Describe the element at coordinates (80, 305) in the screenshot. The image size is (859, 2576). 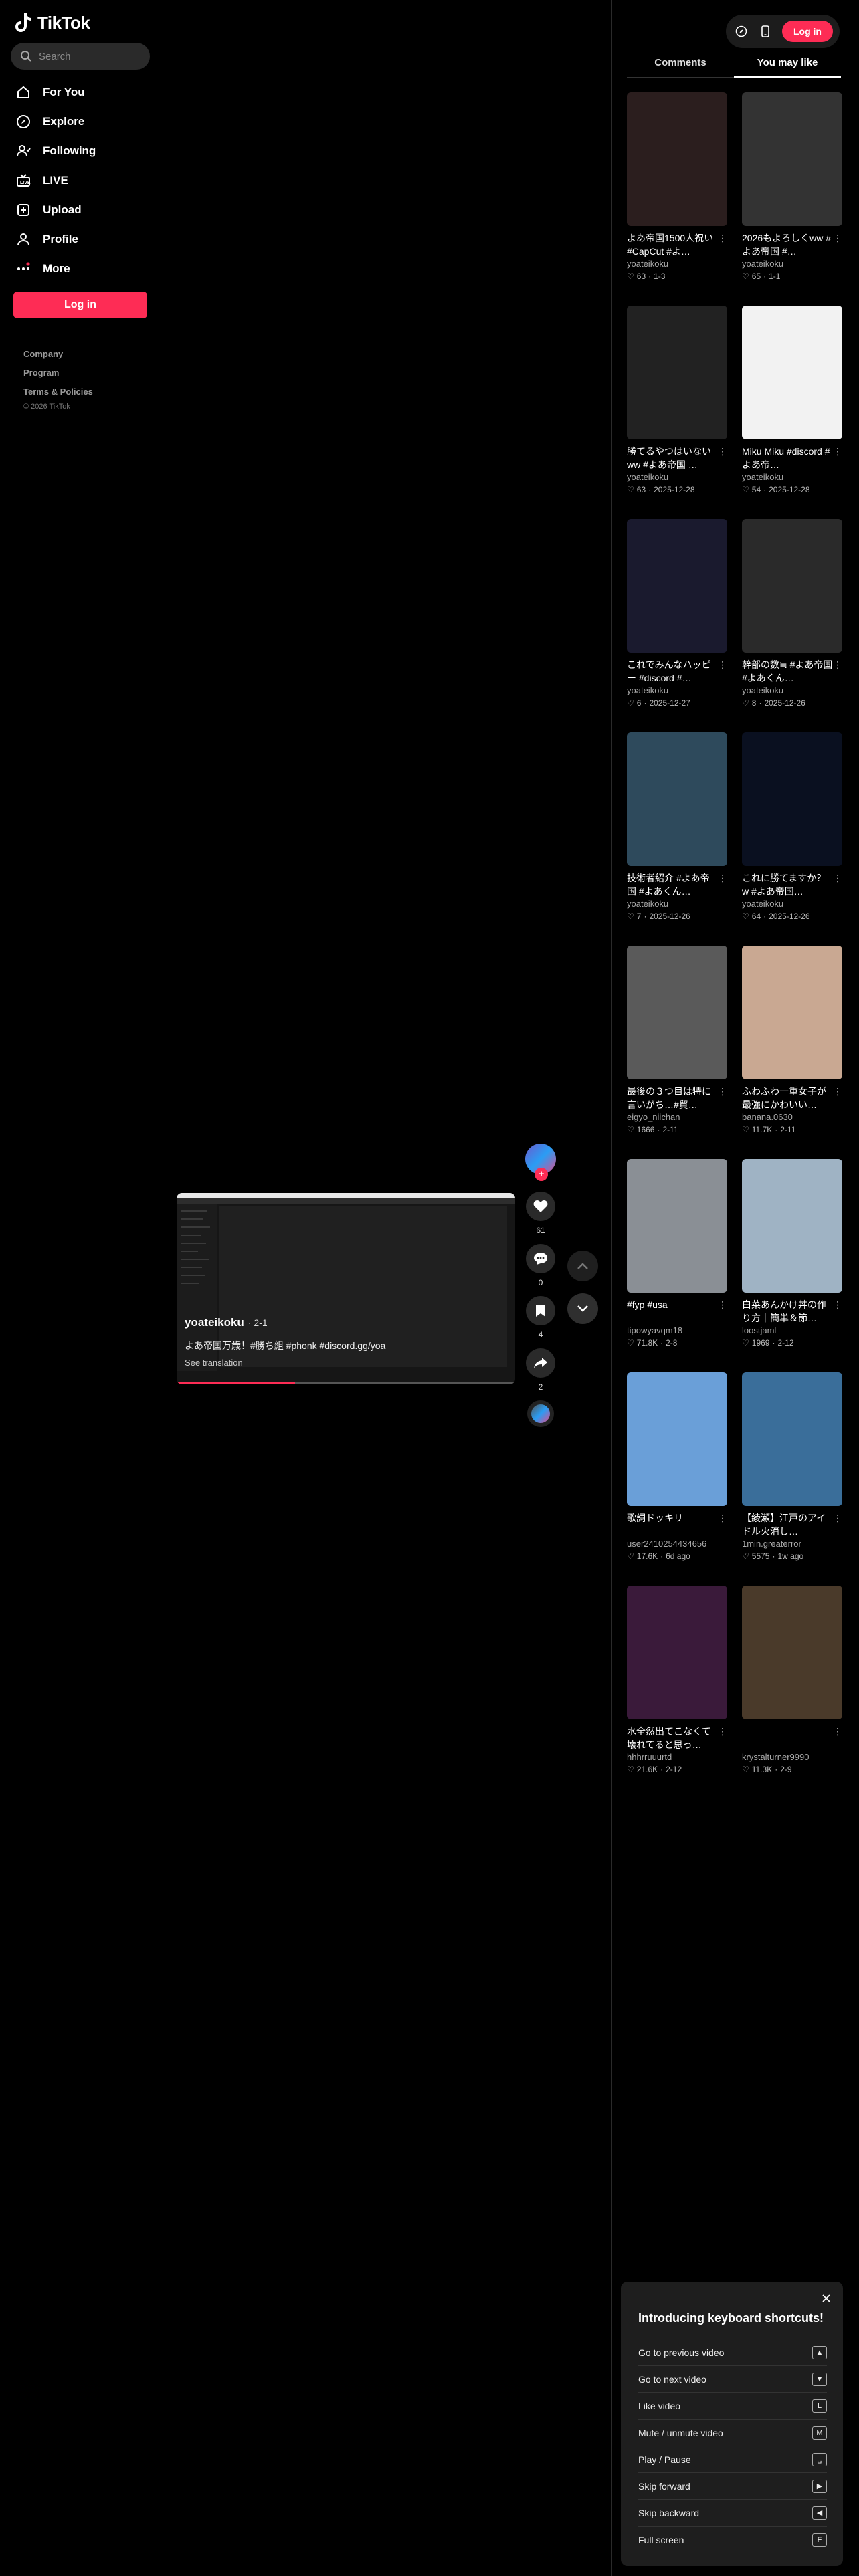
I see `sidebar-login-button: Log in` at that location.